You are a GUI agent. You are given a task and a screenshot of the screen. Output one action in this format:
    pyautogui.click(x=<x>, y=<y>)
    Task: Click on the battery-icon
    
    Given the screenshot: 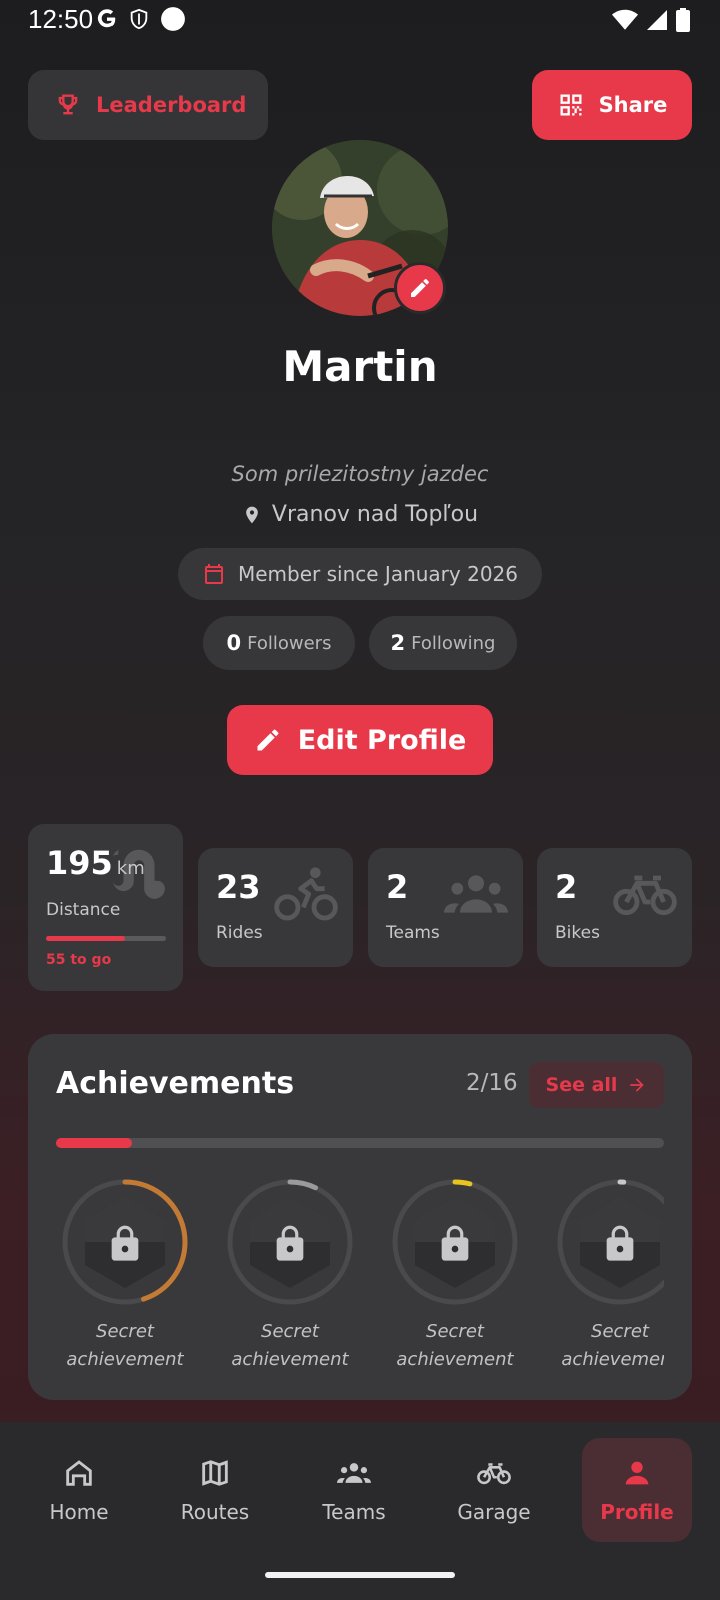 What is the action you would take?
    pyautogui.click(x=683, y=20)
    